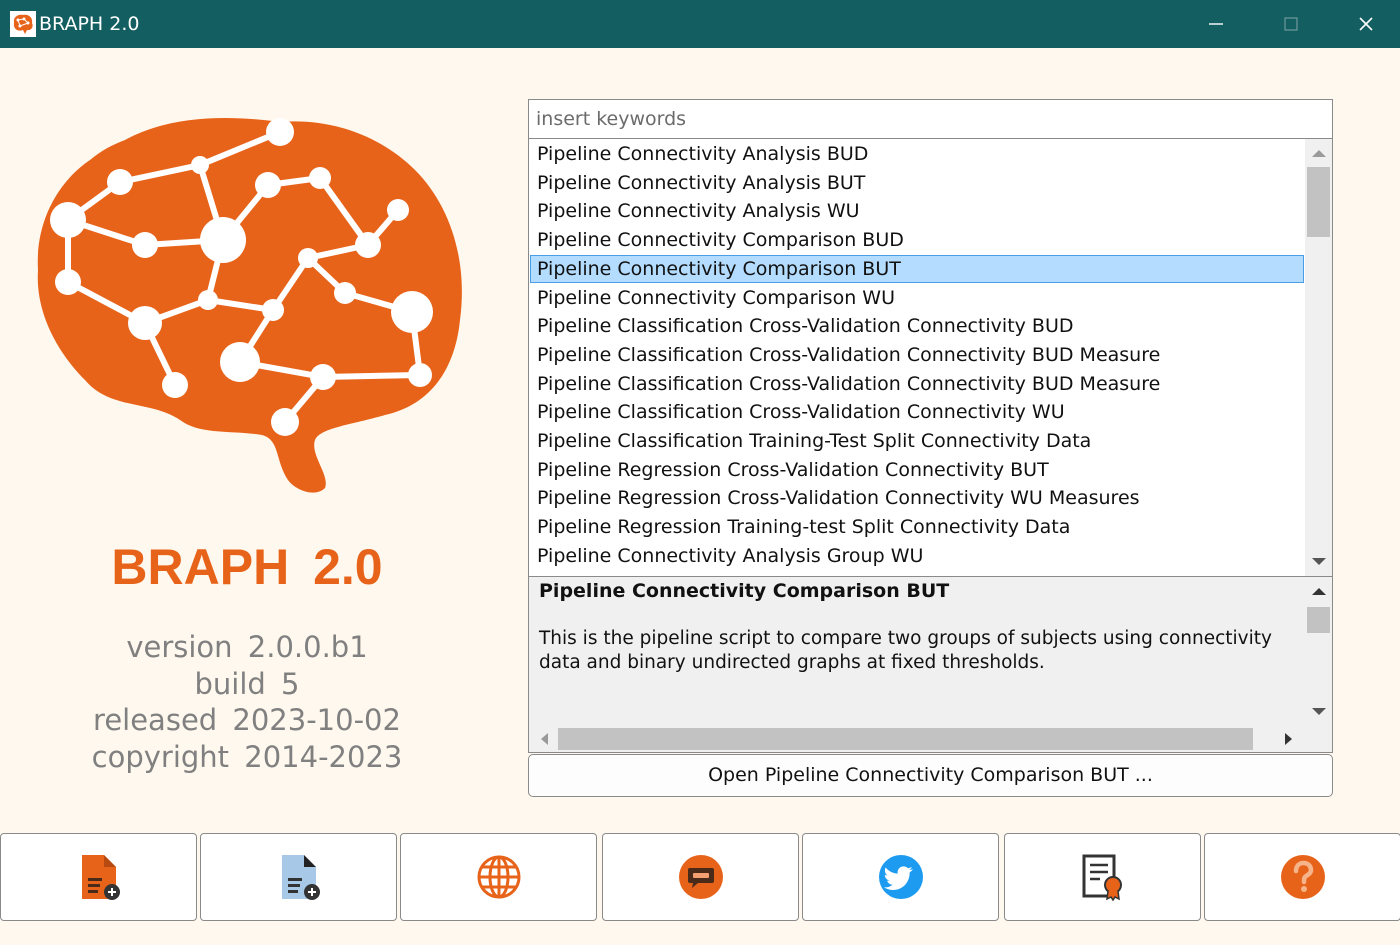 This screenshot has height=945, width=1400. Describe the element at coordinates (89, 24) in the screenshot. I see `window-title: BRAPH 2.0` at that location.